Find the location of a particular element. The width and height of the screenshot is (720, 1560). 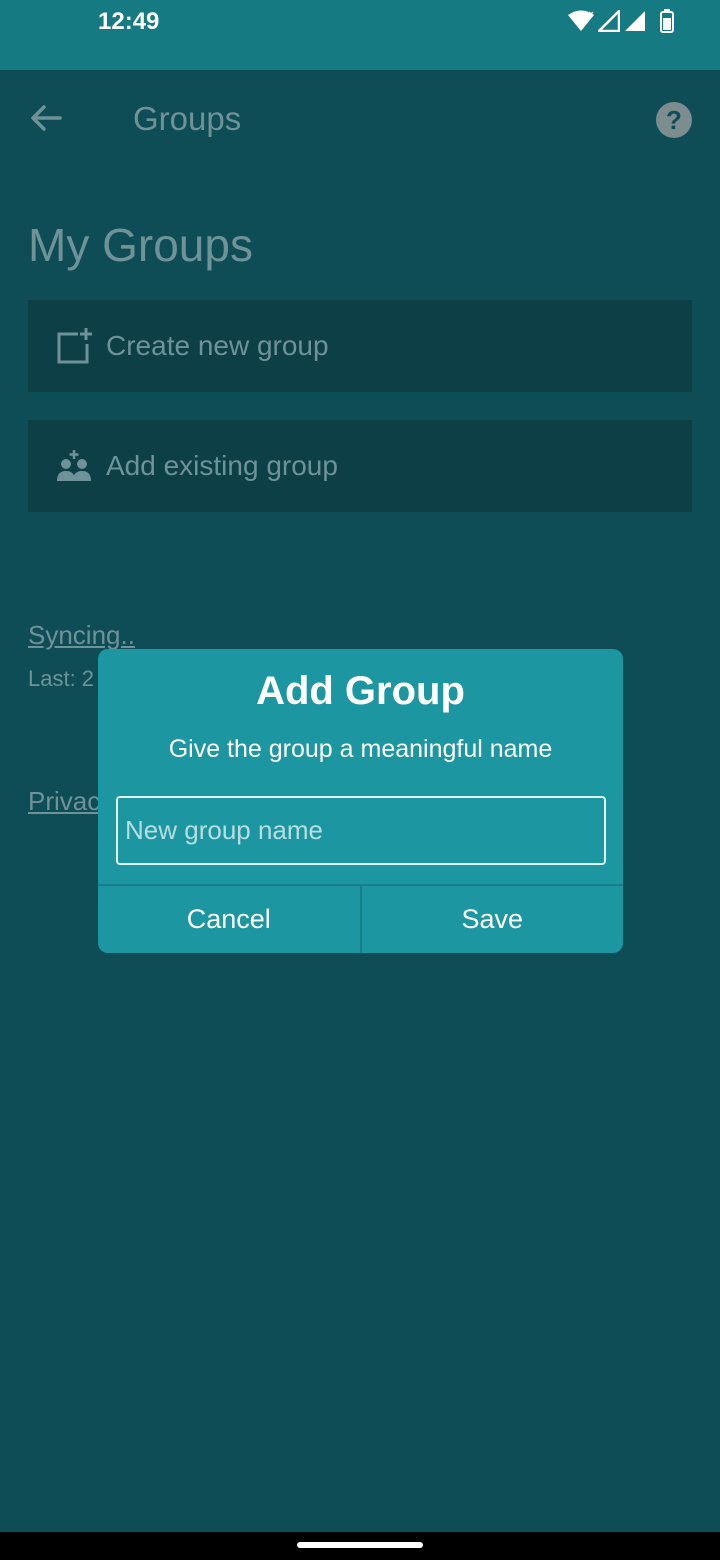

back-button is located at coordinates (46, 120).